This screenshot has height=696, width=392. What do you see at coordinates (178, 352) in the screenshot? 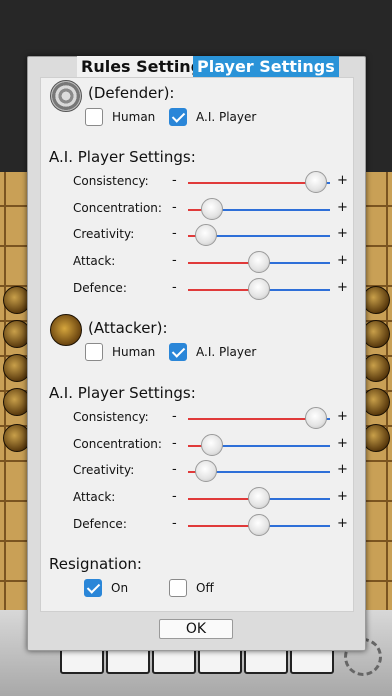
I see `attacker-ai-checkbox` at bounding box center [178, 352].